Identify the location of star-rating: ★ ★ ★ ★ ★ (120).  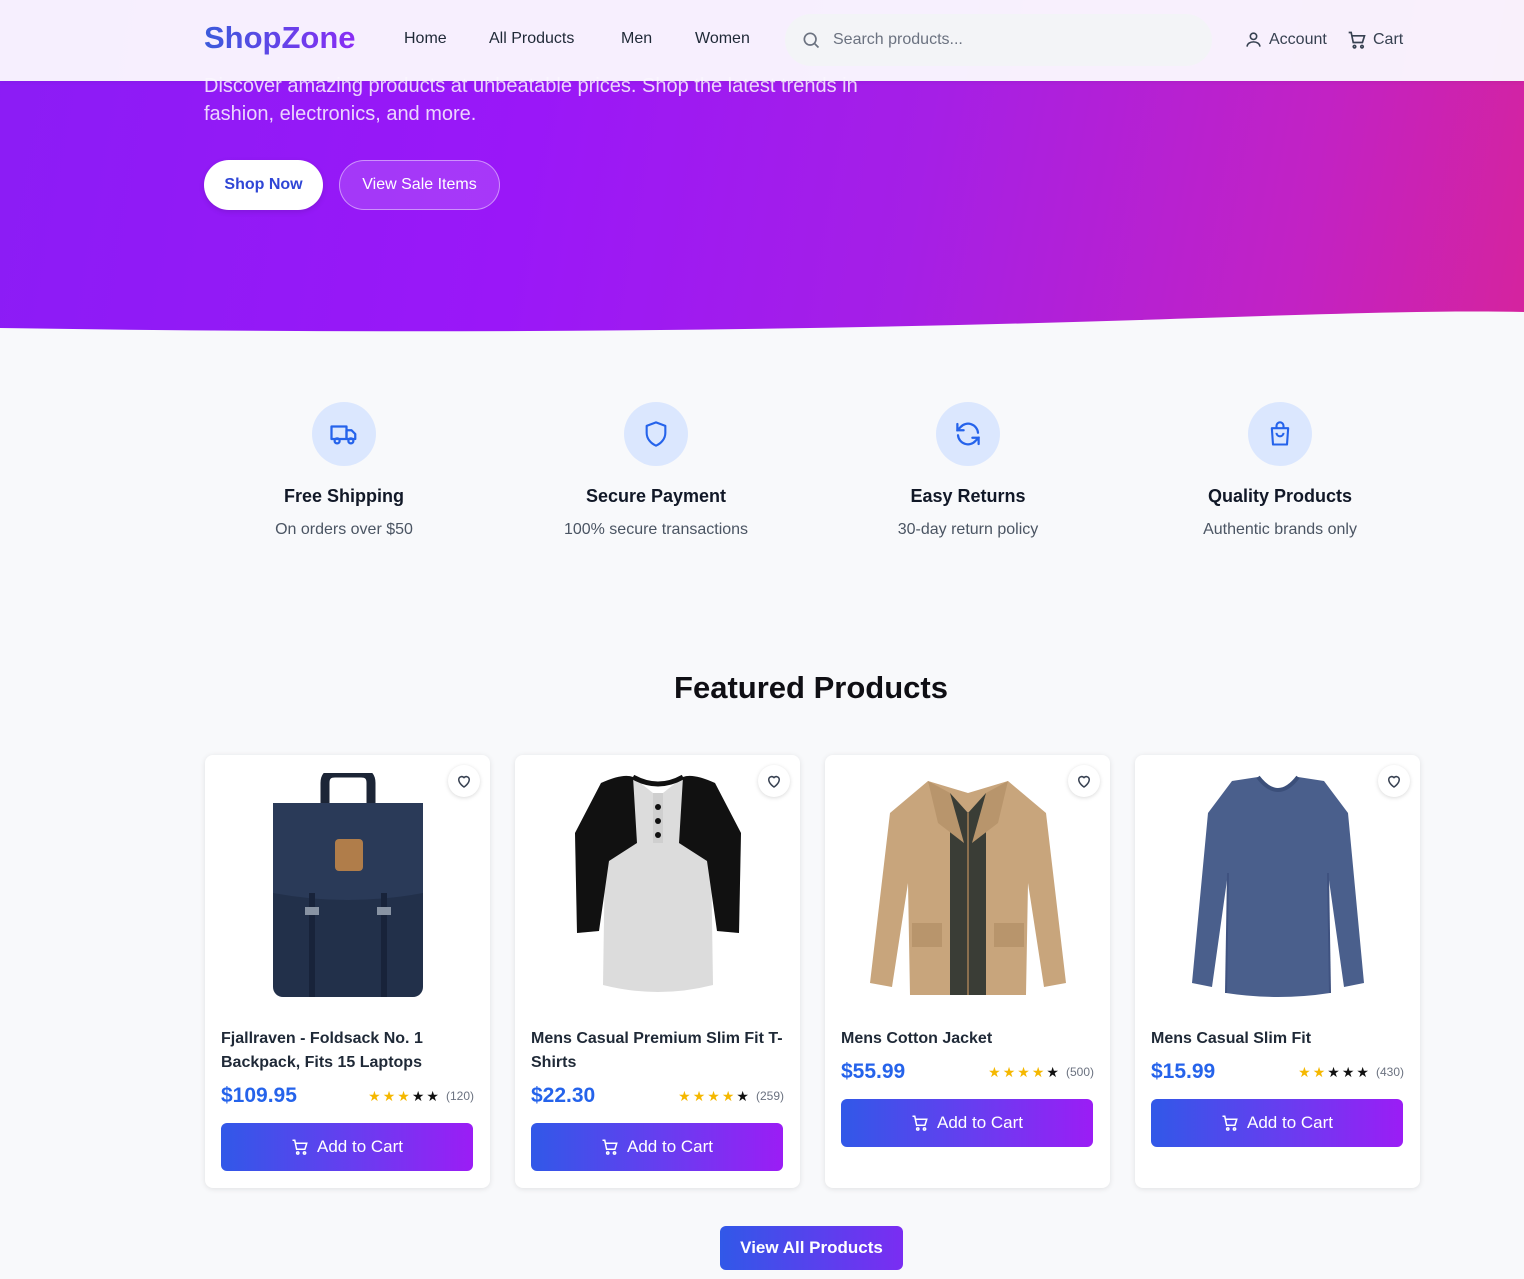
(421, 1096).